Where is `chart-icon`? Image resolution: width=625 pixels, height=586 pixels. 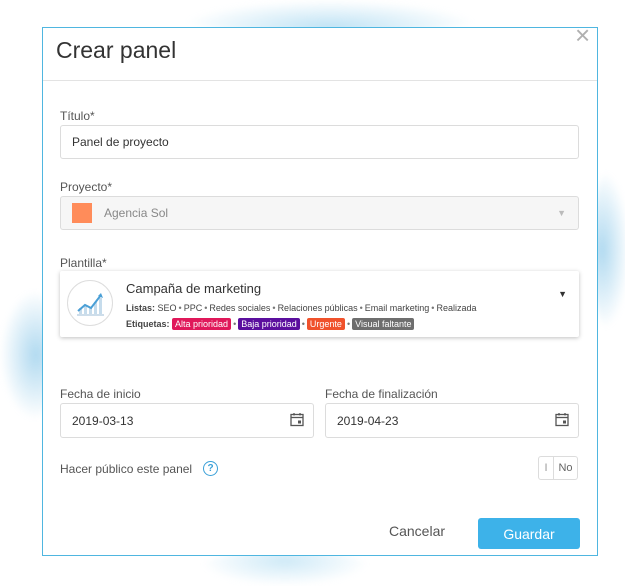
chart-icon is located at coordinates (90, 303).